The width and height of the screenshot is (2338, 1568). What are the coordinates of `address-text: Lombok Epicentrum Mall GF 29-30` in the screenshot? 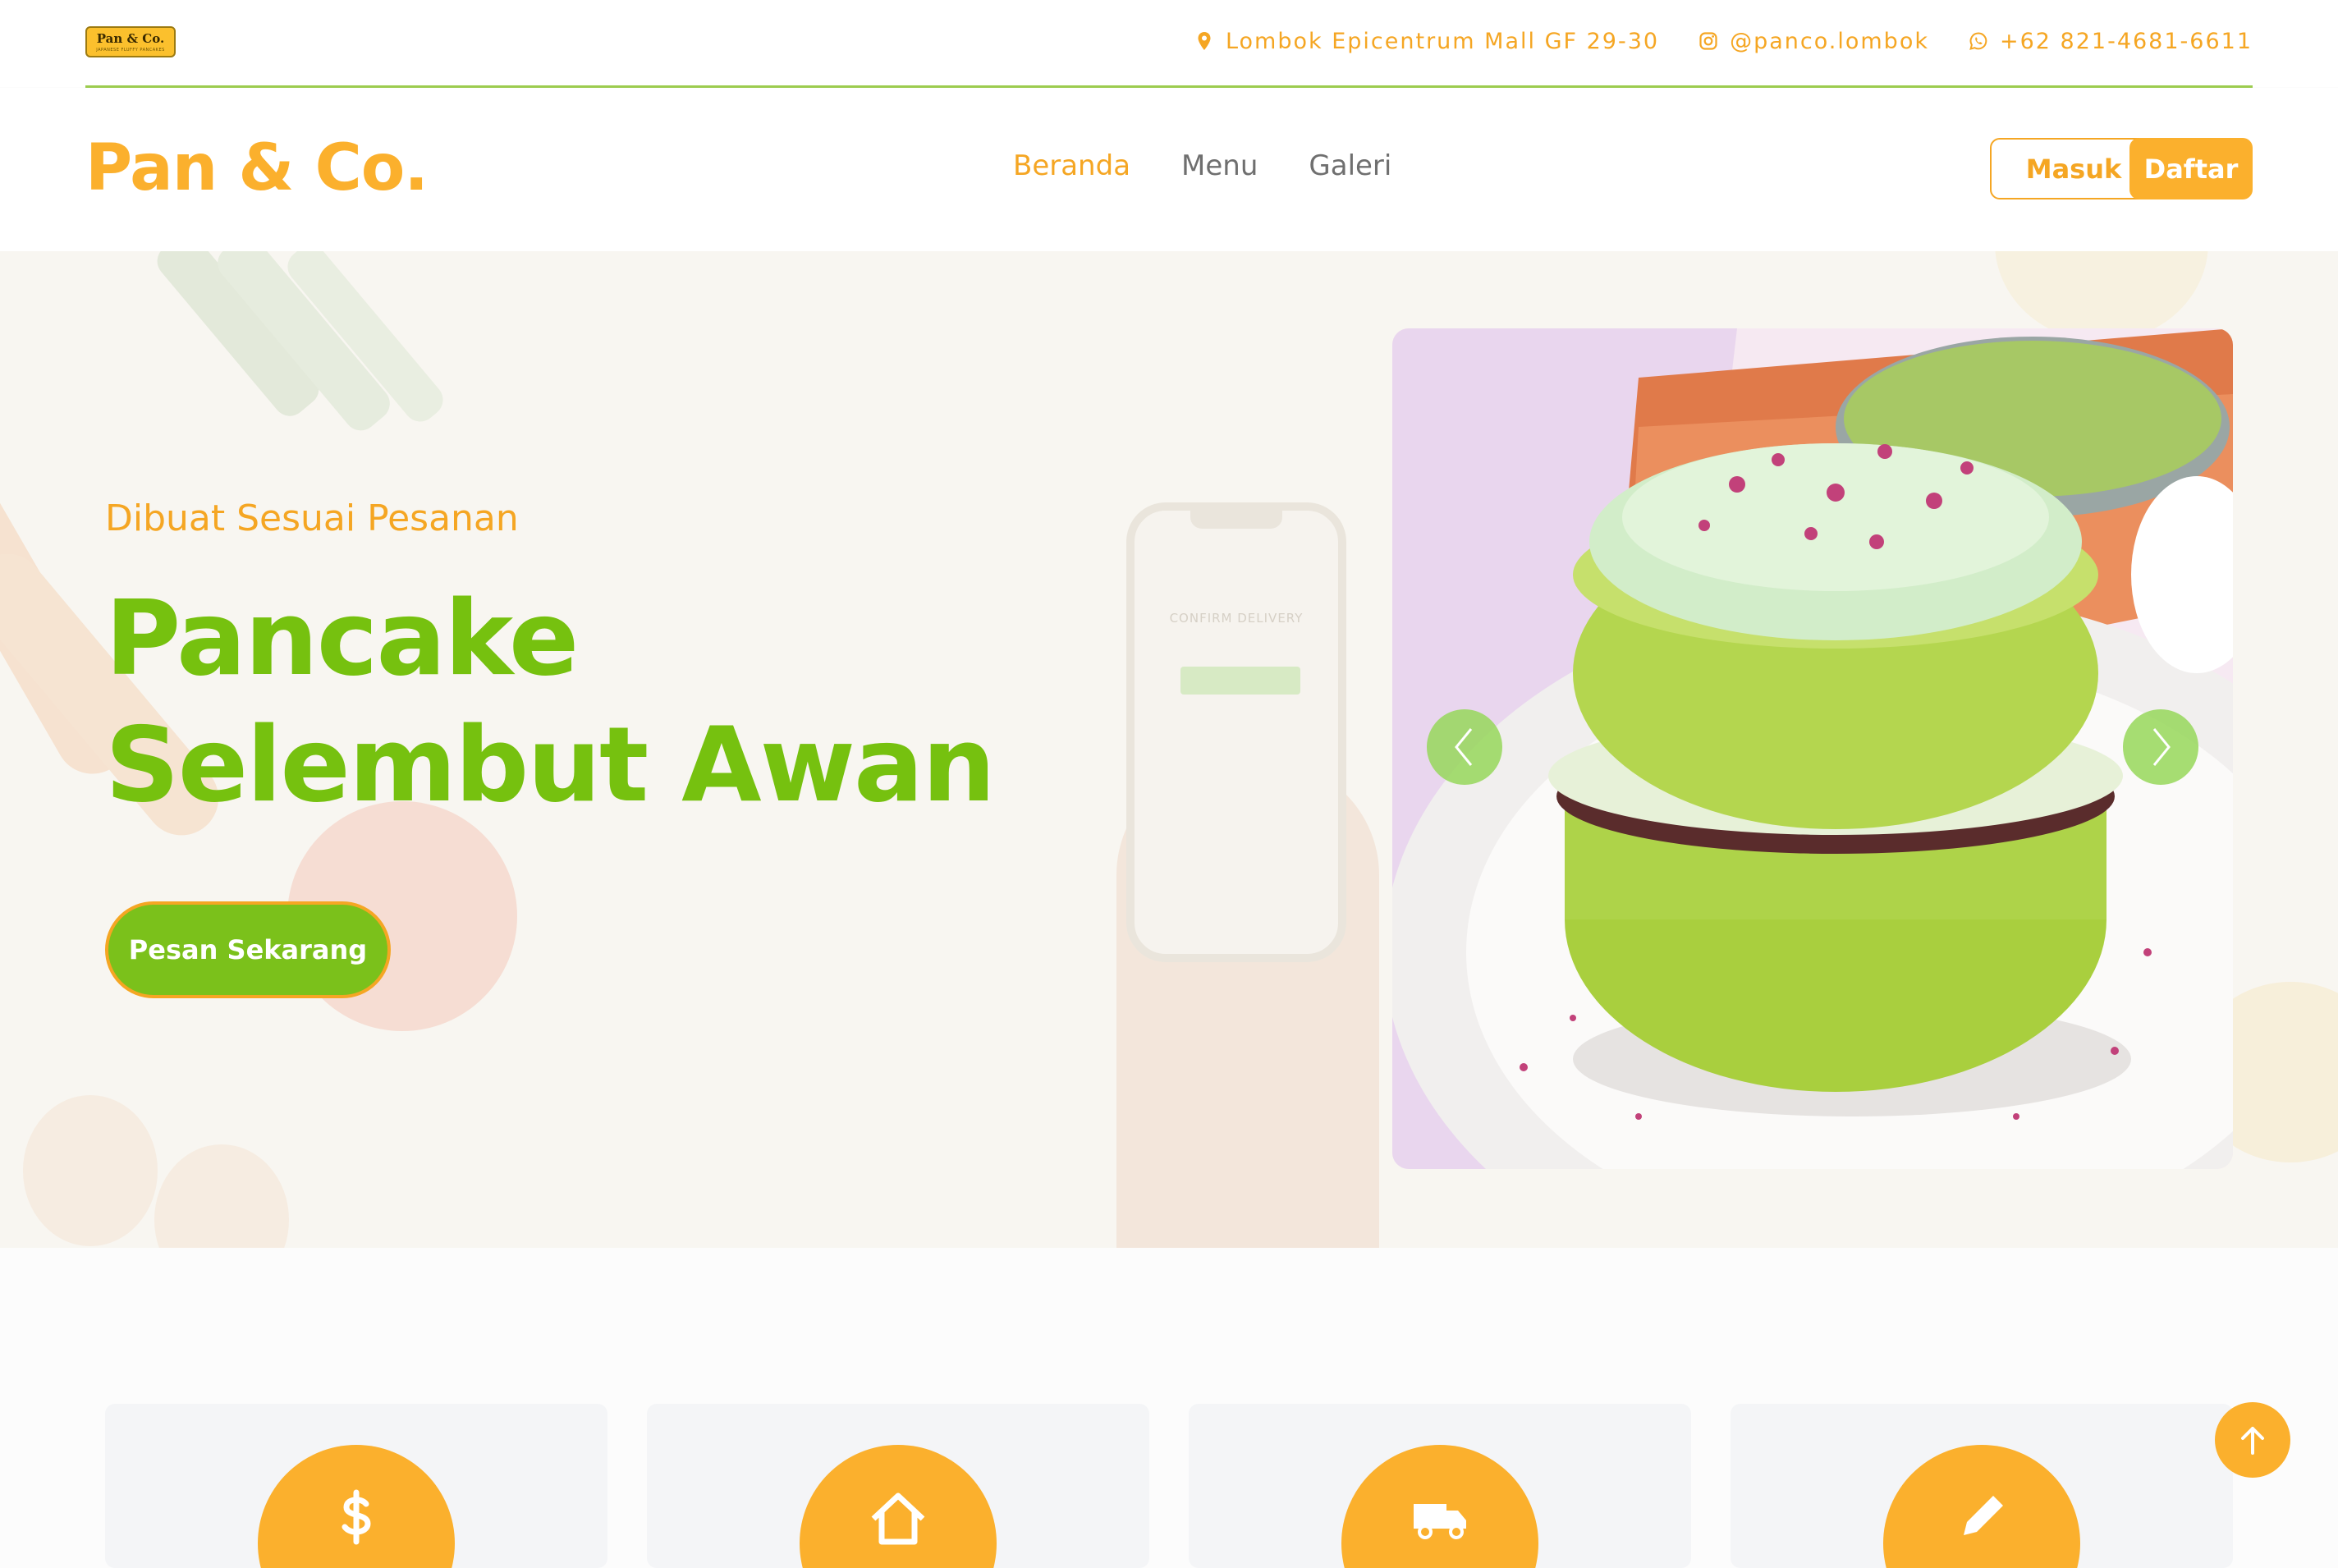 It's located at (1442, 41).